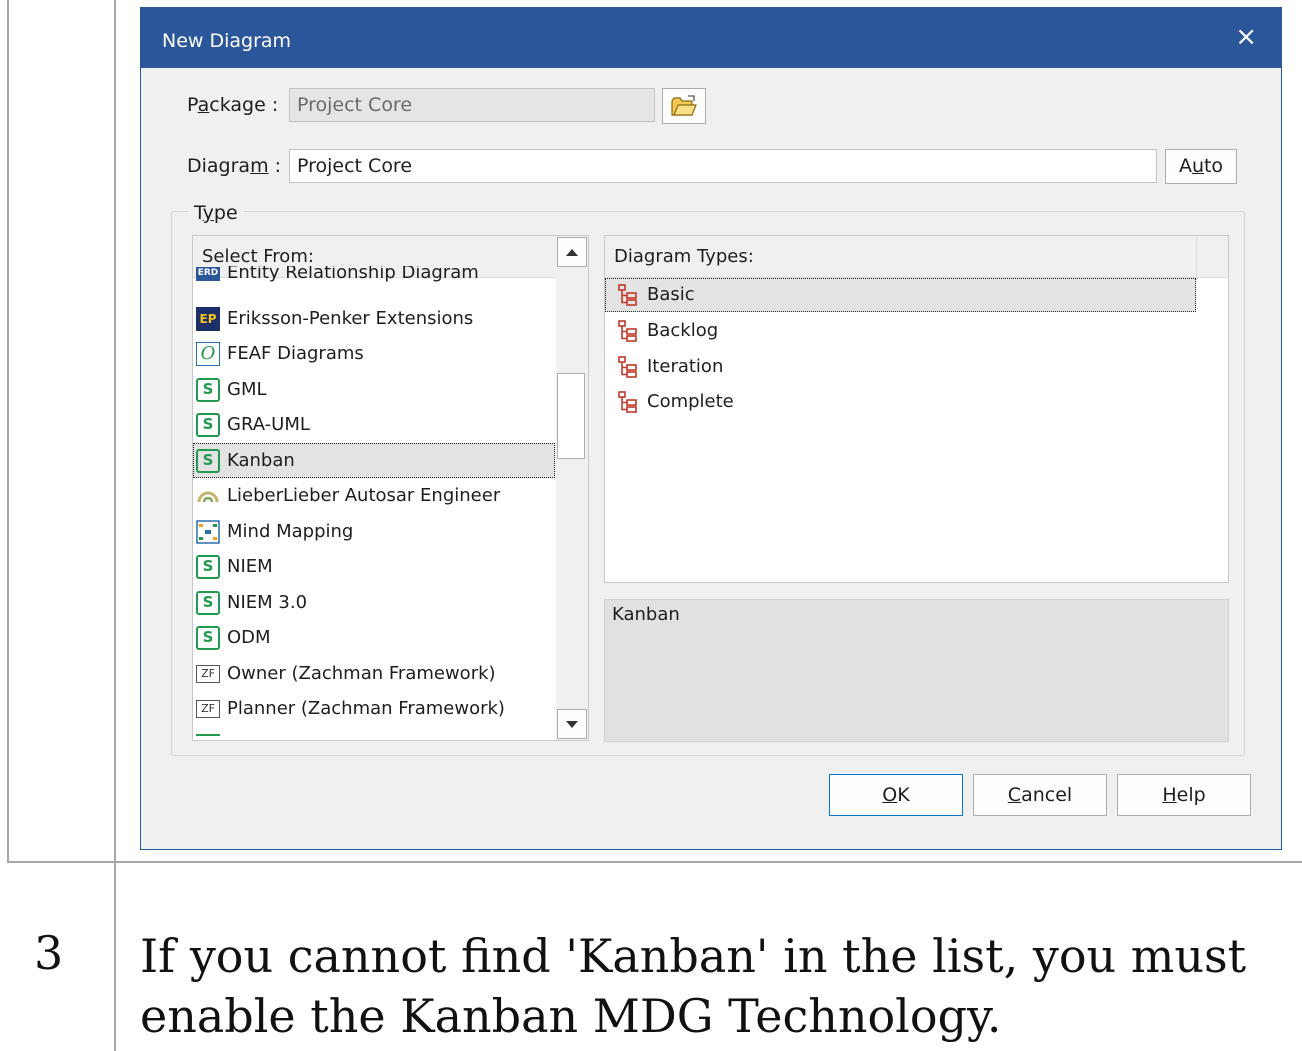 The height and width of the screenshot is (1051, 1302). What do you see at coordinates (216, 213) in the screenshot?
I see `type-group-label: Type` at bounding box center [216, 213].